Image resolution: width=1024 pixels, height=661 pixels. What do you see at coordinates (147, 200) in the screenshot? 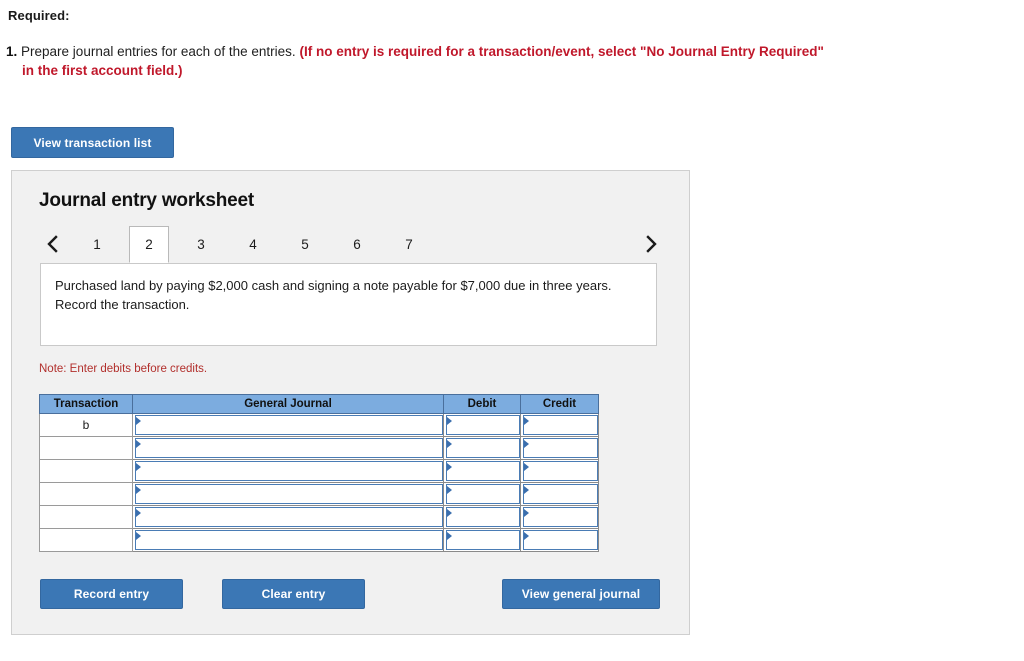
I see `worksheet-title: Journal entry worksheet` at bounding box center [147, 200].